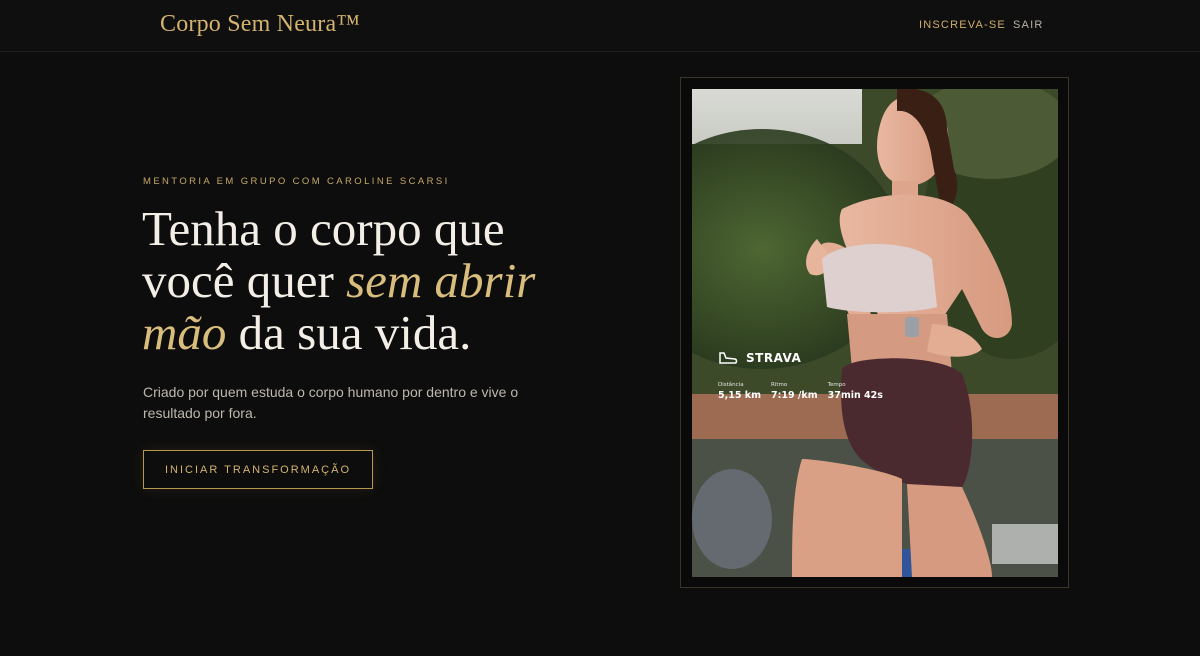 The image size is (1200, 656). I want to click on start-transformation-button: INICIAR TRANSFORMAÇÃO, so click(258, 469).